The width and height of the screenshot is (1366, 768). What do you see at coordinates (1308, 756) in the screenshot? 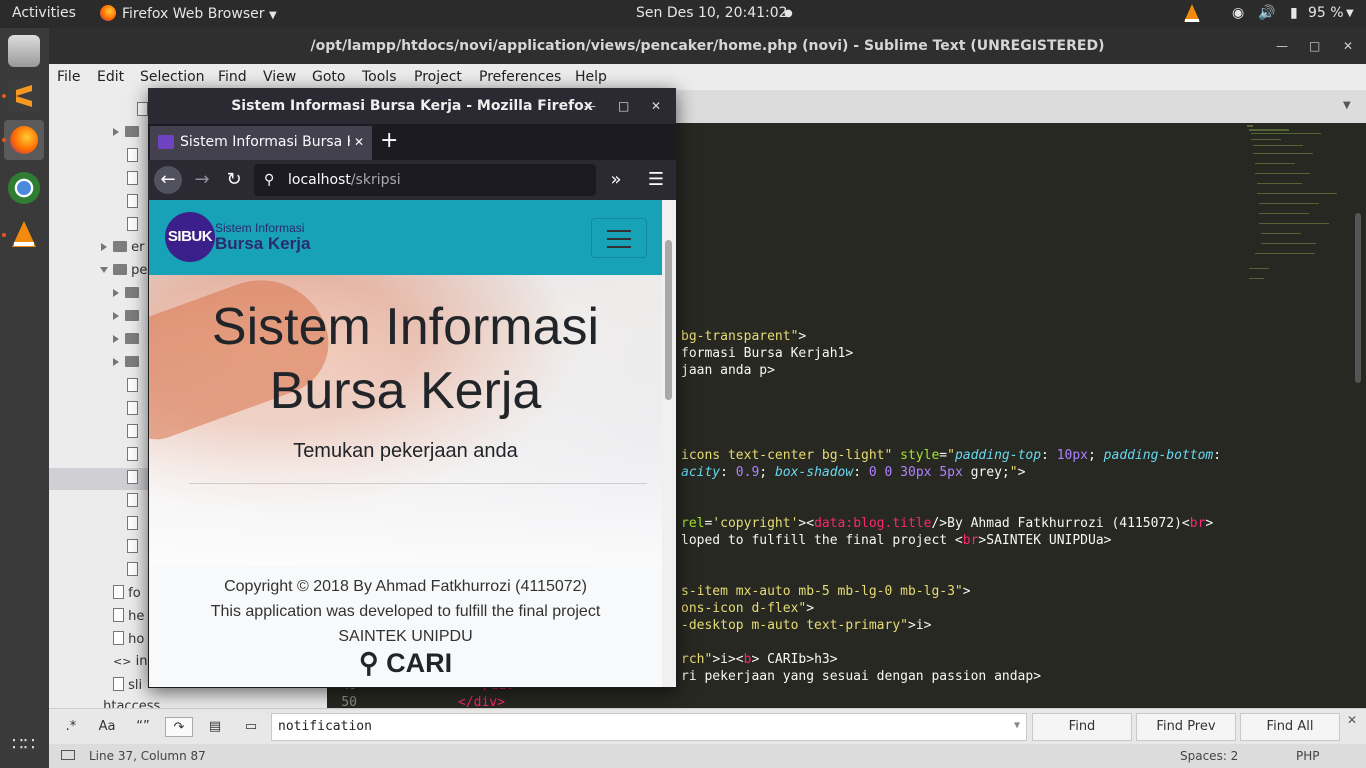
I see `syntax-setting: PHP` at bounding box center [1308, 756].